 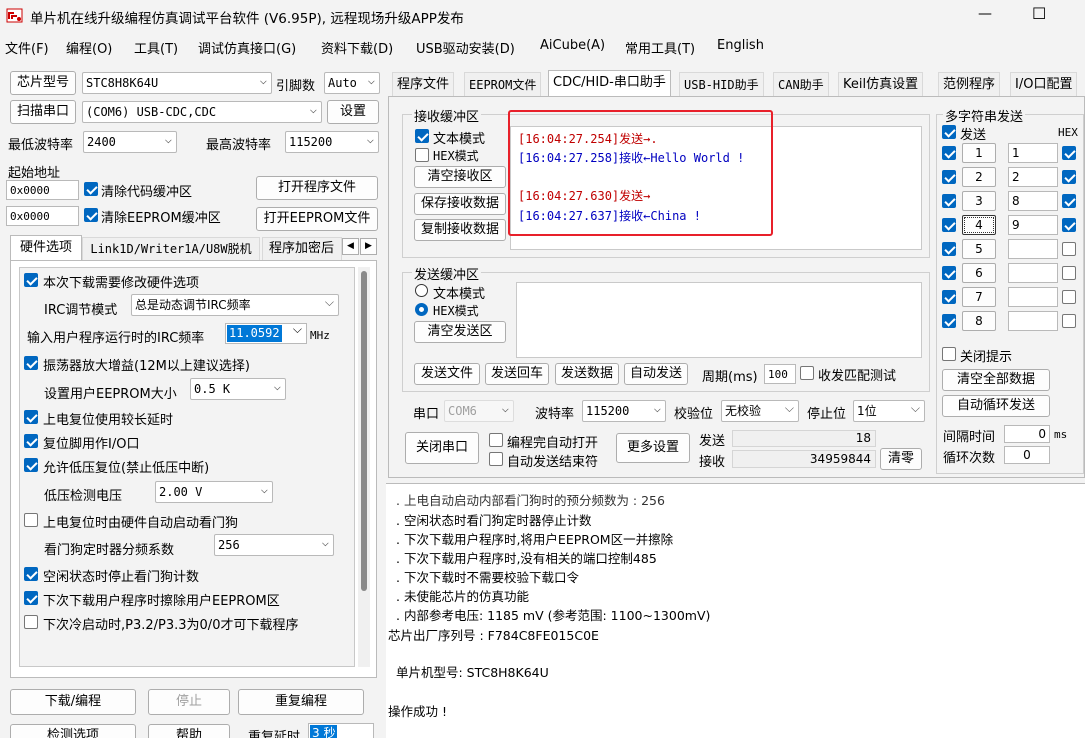 What do you see at coordinates (901, 459) in the screenshot?
I see `clear-counts-button: 清零` at bounding box center [901, 459].